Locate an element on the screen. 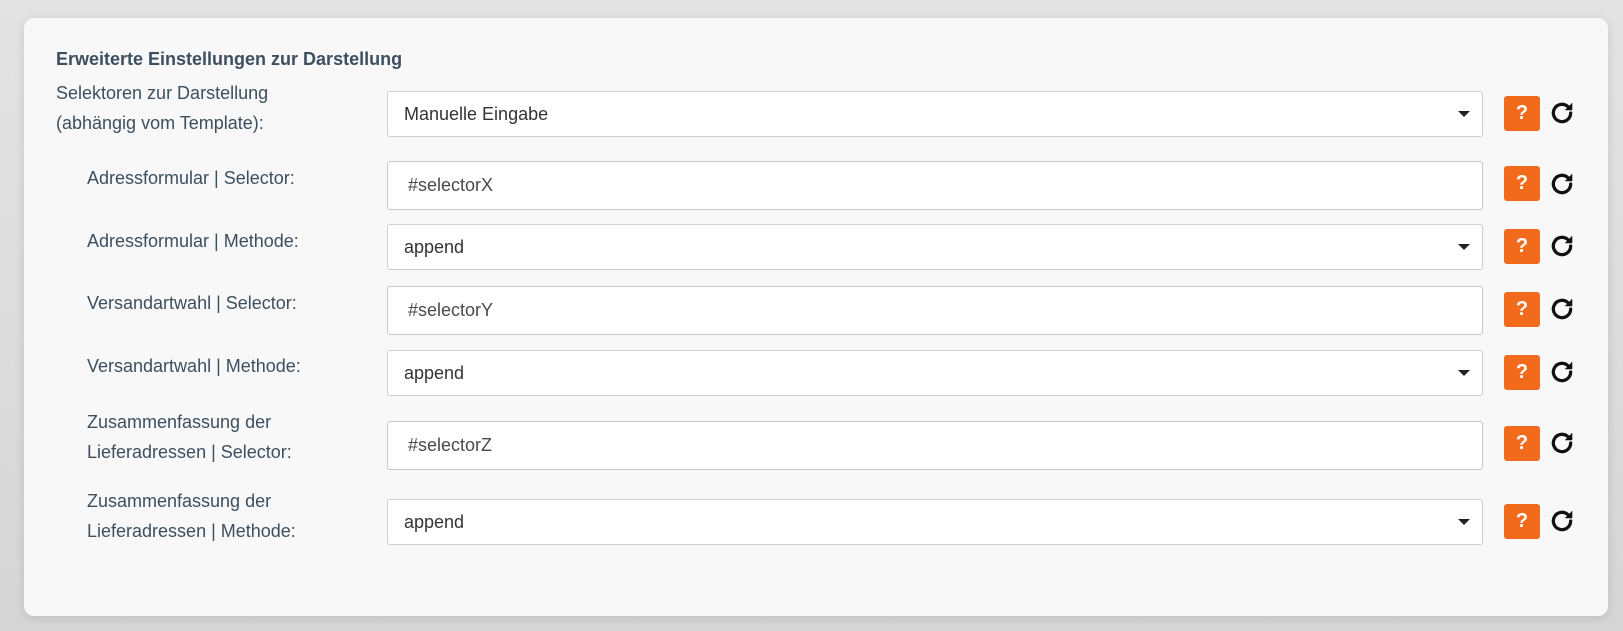  shipping-selector-input: #selectorY is located at coordinates (935, 310).